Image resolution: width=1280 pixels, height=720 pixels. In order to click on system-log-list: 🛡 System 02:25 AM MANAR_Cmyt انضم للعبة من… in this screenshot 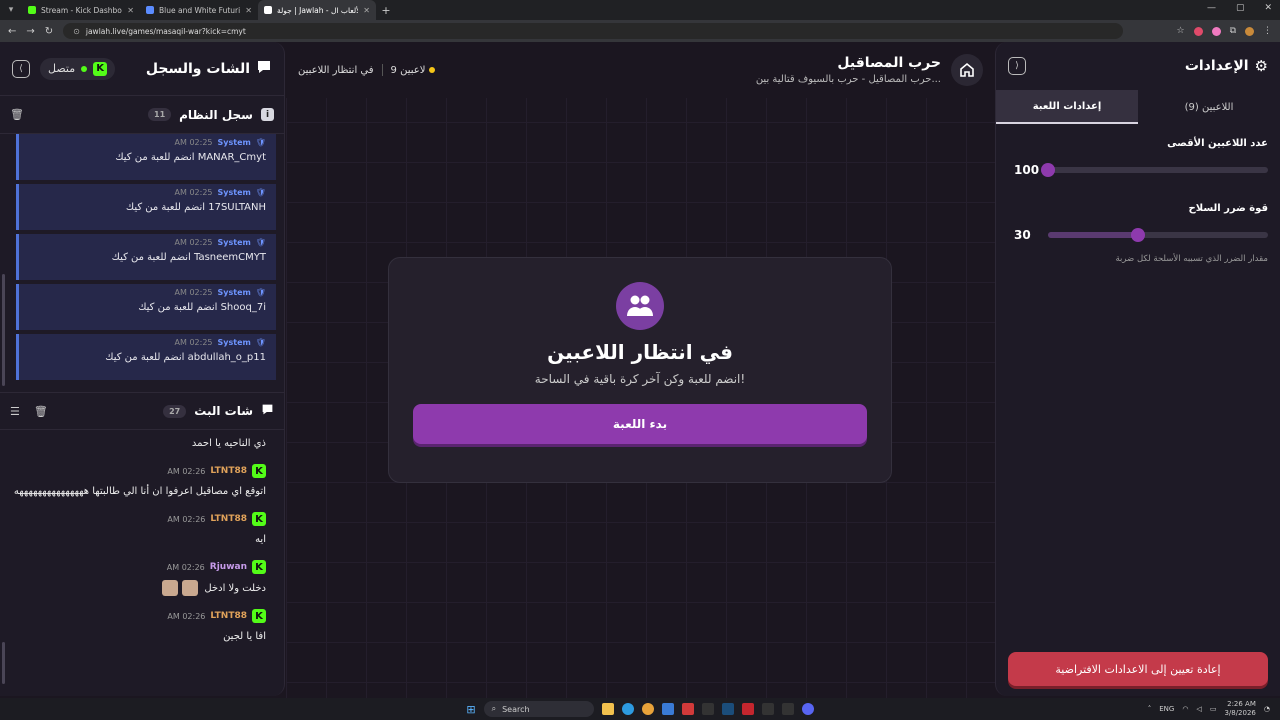, I will do `click(142, 263)`.